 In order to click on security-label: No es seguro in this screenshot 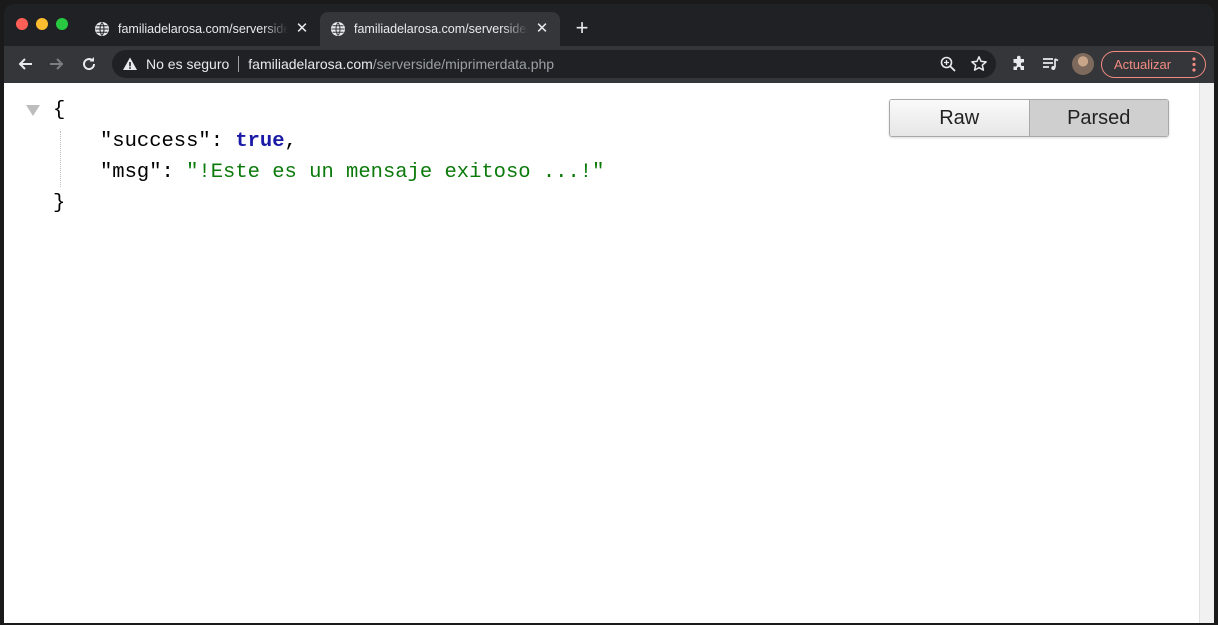, I will do `click(187, 64)`.